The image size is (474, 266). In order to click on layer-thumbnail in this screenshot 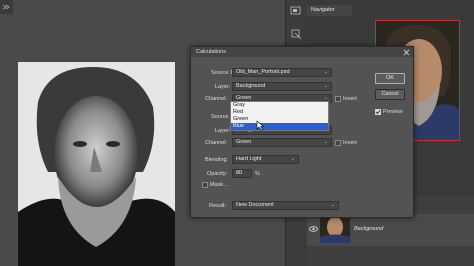, I will do `click(335, 229)`.